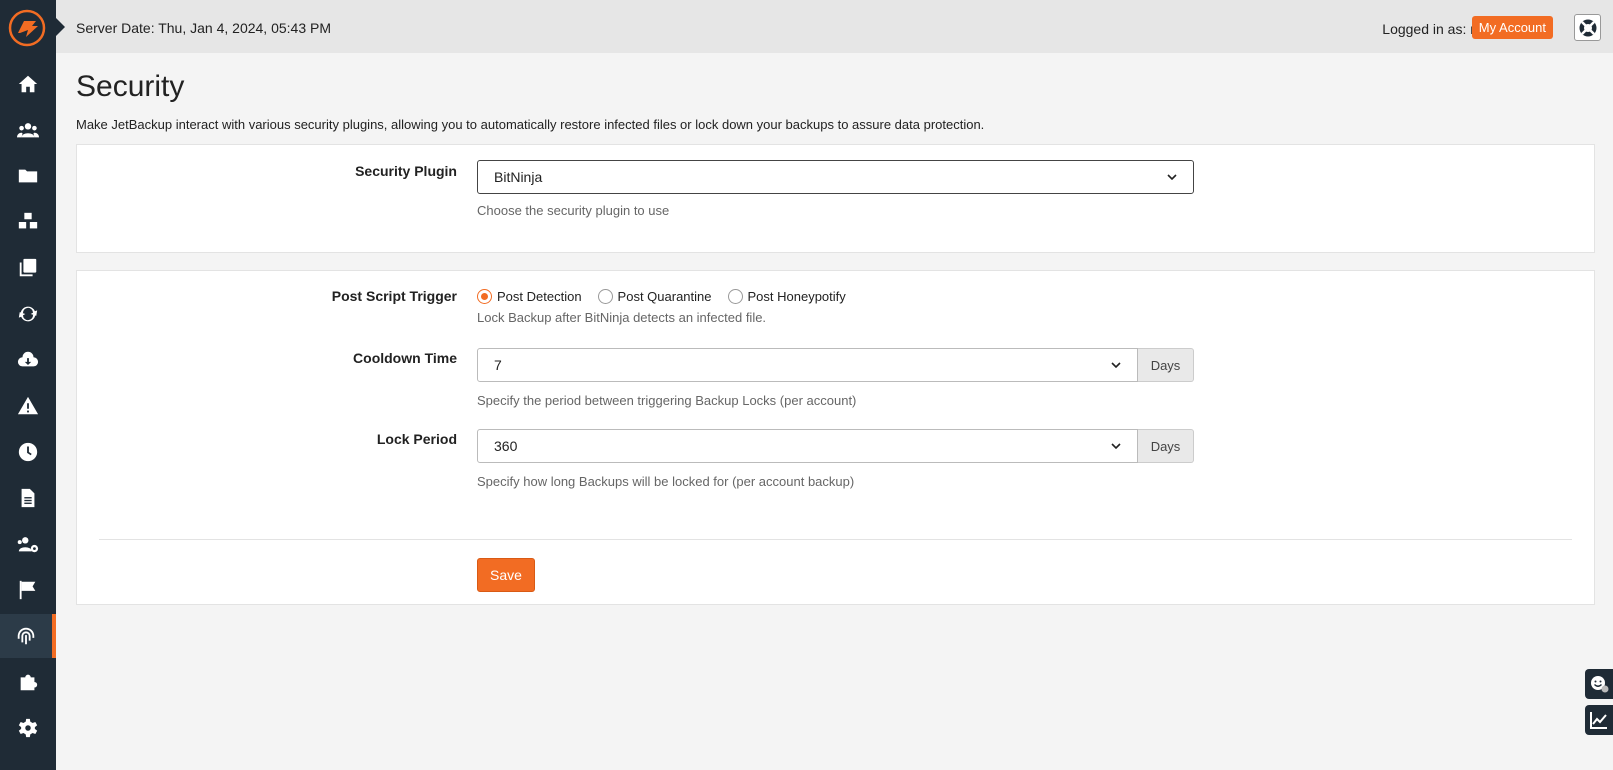 The width and height of the screenshot is (1613, 770). I want to click on sidebar-item-logs, so click(28, 498).